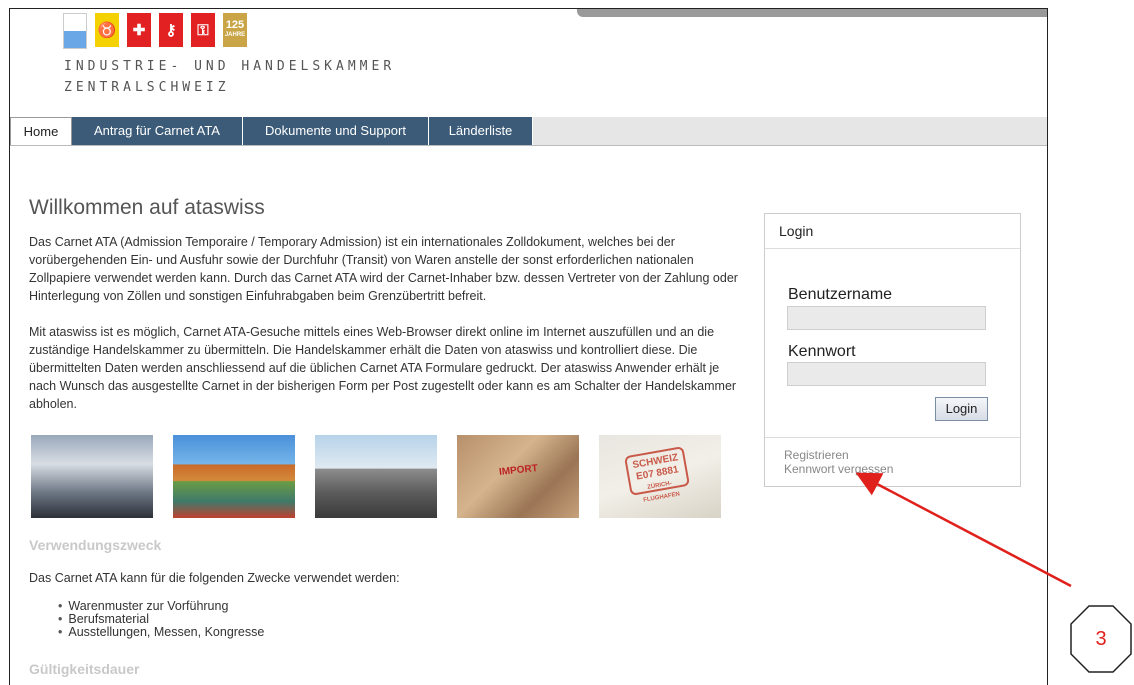 This screenshot has height=685, width=1134. I want to click on step-number-text: 3, so click(1101, 639).